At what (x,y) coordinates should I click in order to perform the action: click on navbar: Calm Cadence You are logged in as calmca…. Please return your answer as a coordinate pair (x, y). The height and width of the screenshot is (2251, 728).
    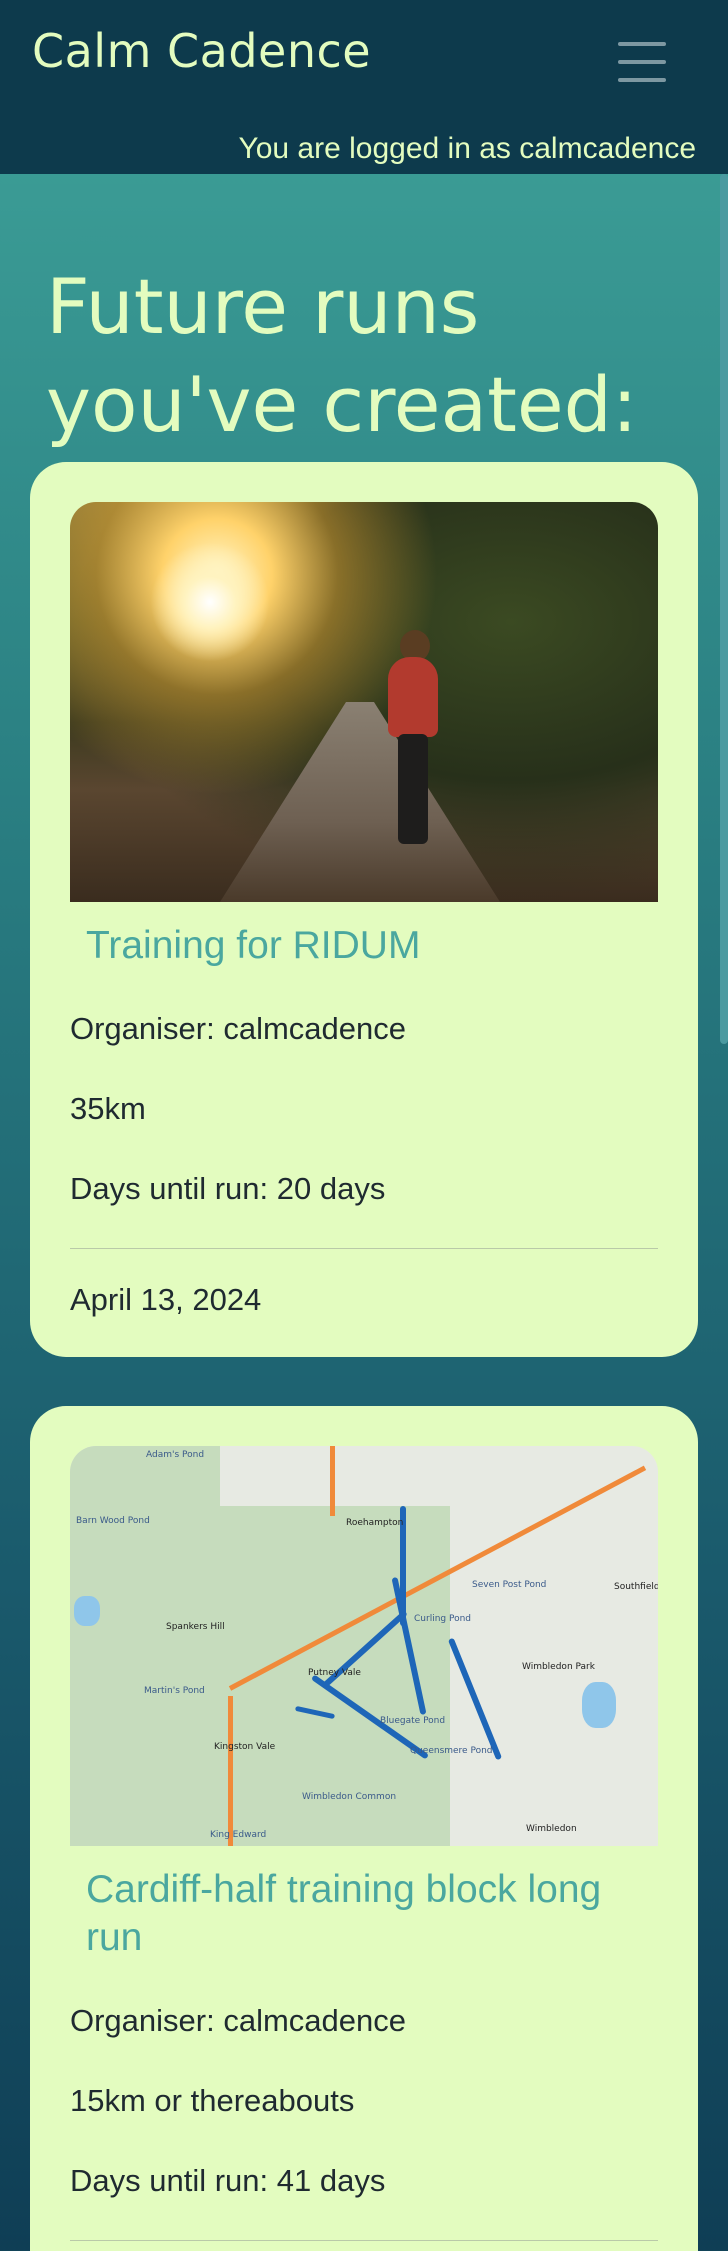
    Looking at the image, I should click on (364, 87).